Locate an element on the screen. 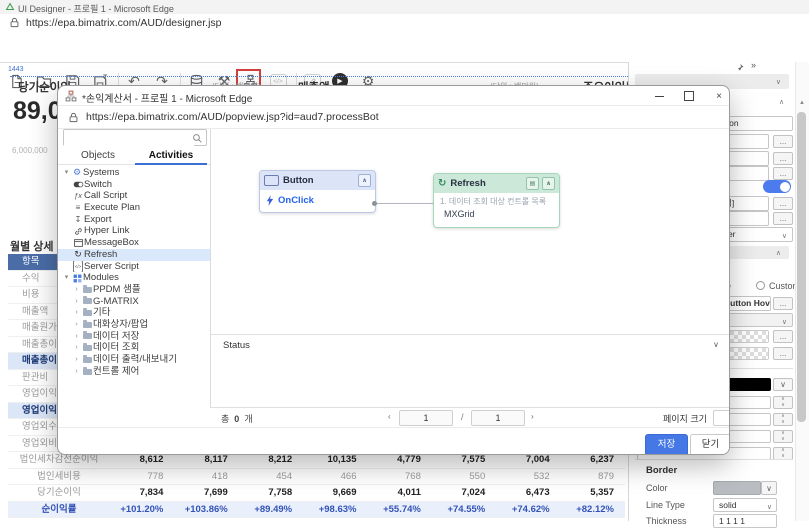 The width and height of the screenshot is (809, 528). tree-item-switch: Switch is located at coordinates (134, 185).